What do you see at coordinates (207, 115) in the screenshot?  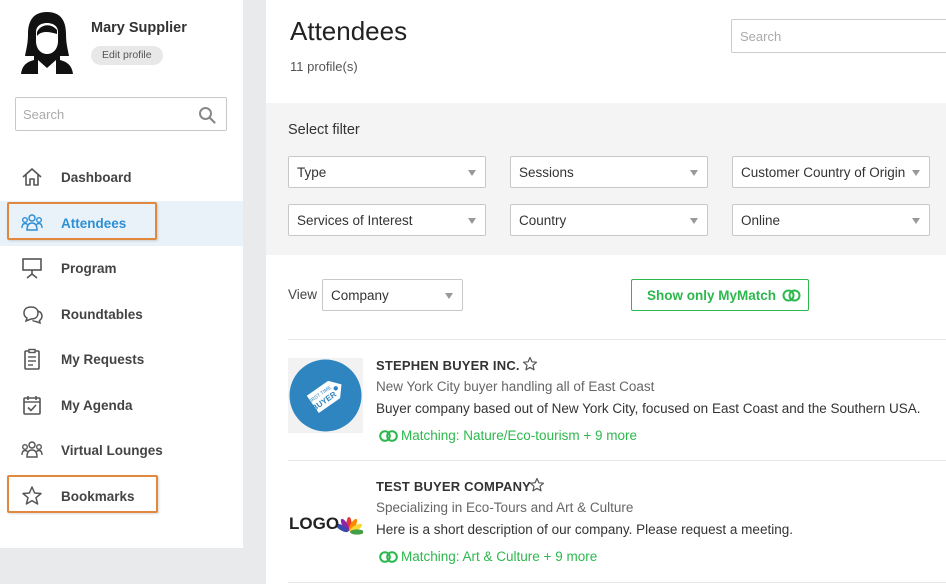 I see `search-icon` at bounding box center [207, 115].